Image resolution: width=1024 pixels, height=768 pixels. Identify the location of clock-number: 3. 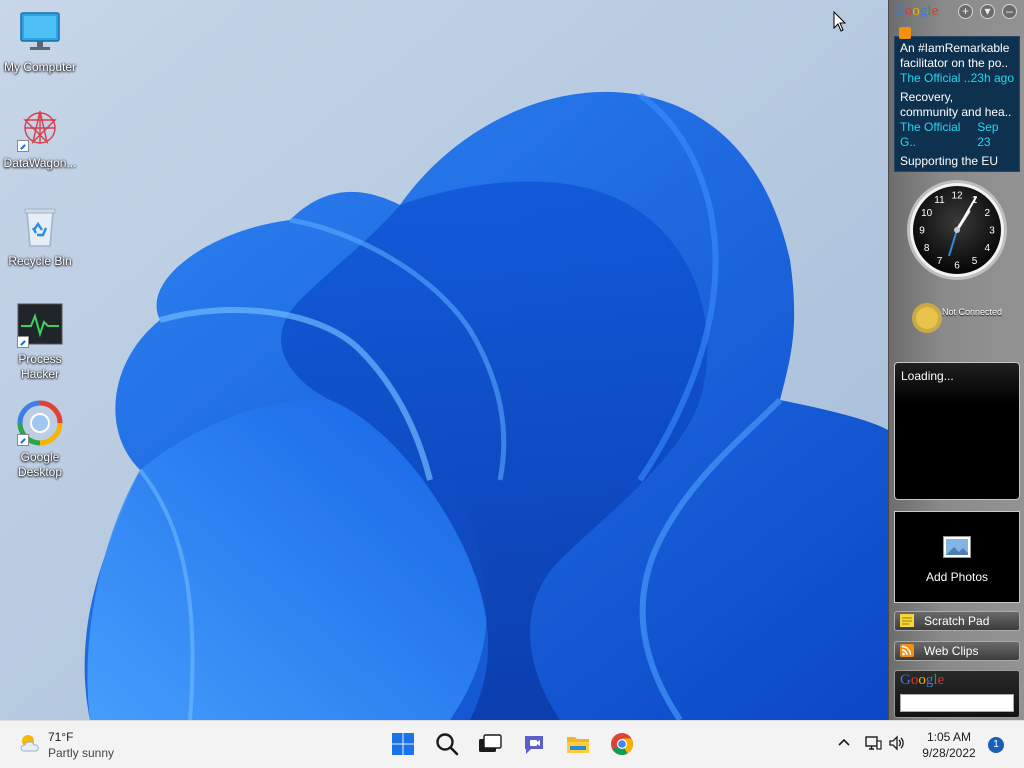
(992, 231).